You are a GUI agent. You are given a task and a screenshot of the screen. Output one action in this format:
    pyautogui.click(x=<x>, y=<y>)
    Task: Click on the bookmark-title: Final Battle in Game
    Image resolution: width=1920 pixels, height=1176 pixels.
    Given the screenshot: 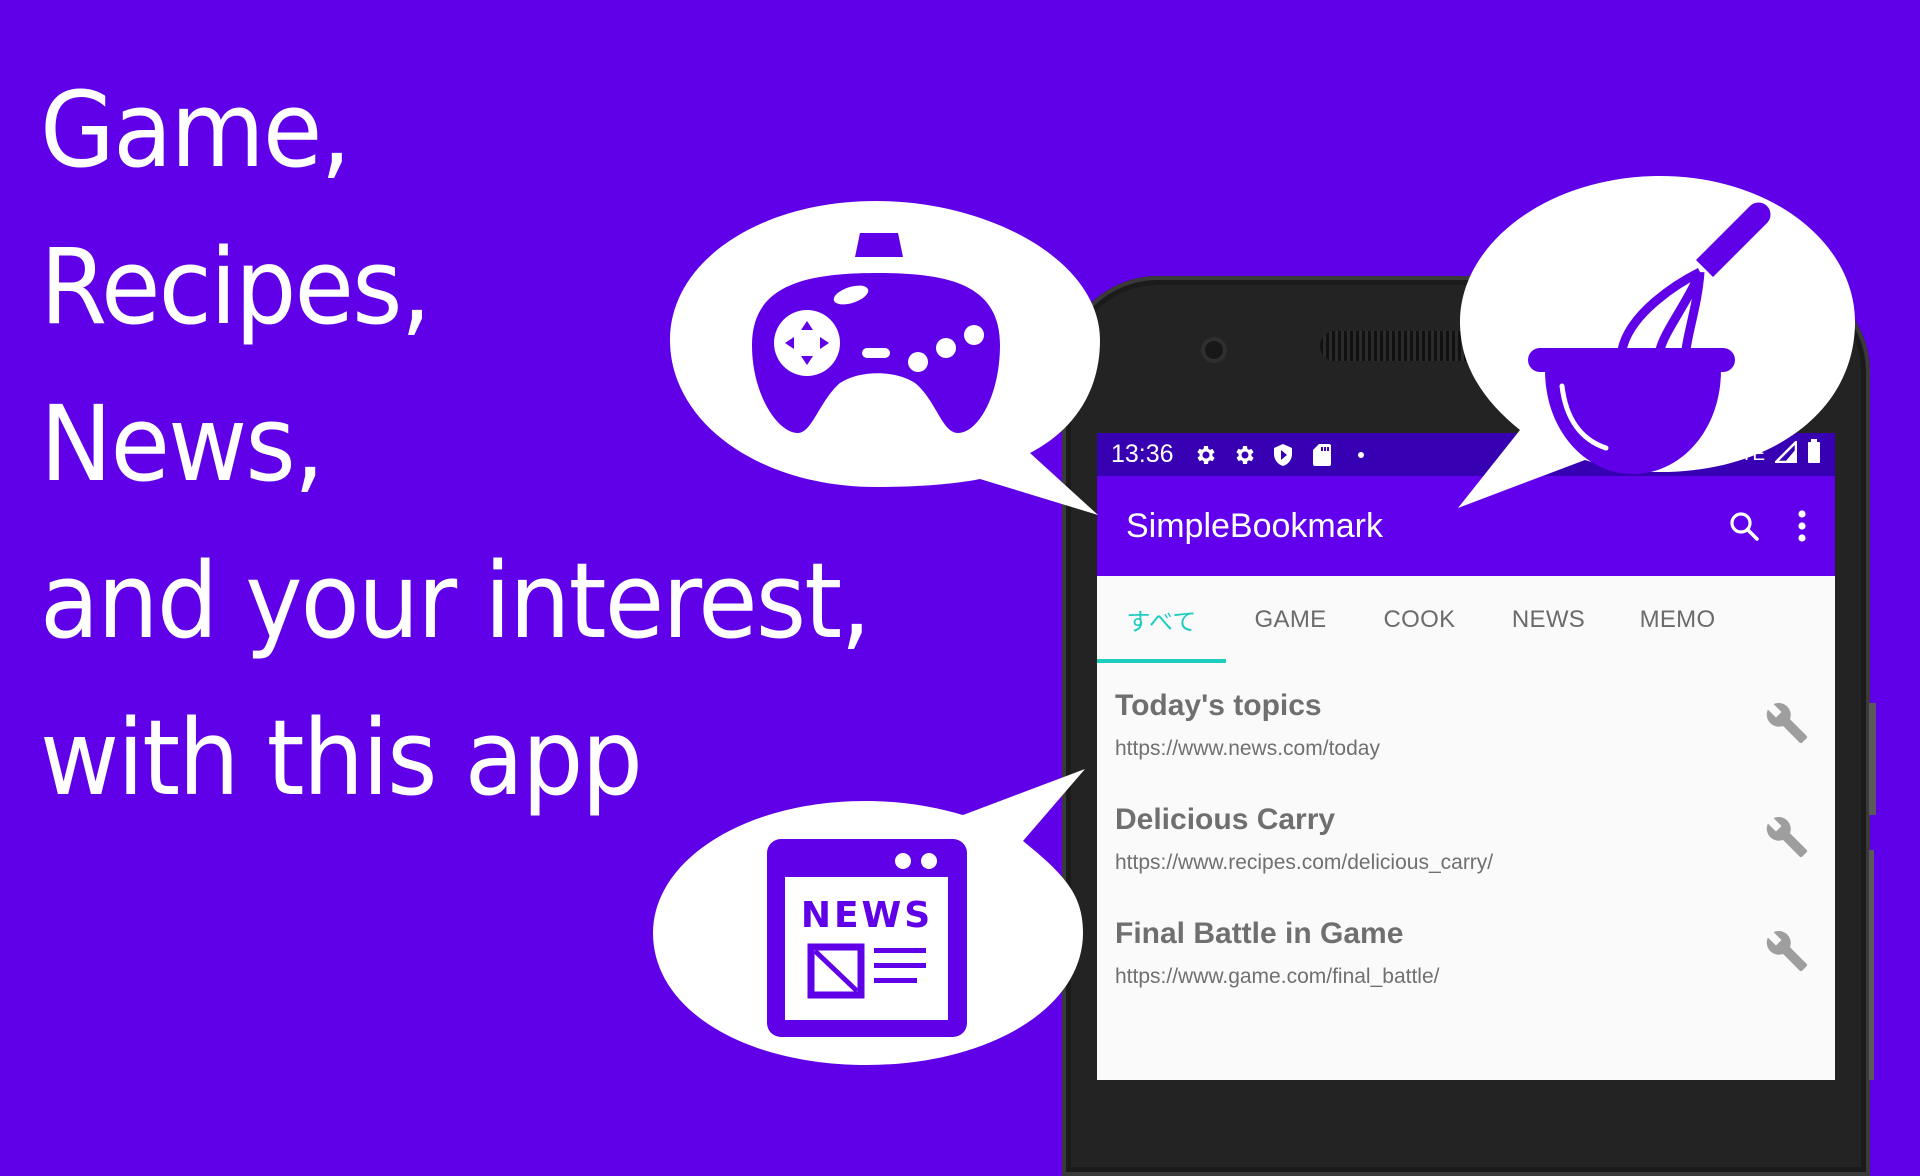 What is the action you would take?
    pyautogui.click(x=1259, y=933)
    